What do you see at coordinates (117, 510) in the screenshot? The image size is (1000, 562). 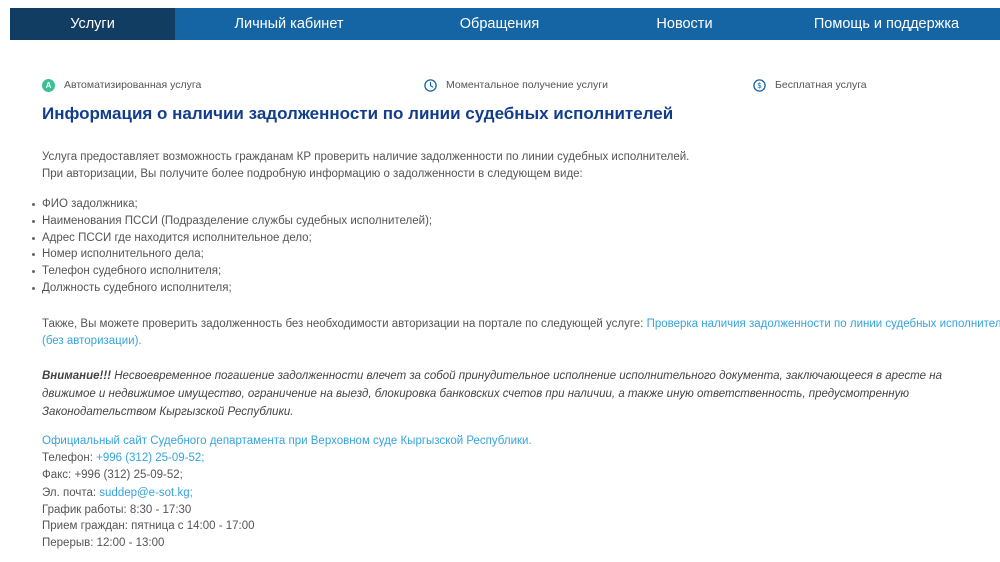 I see `schedule-line: График работы: 8:30 - 17:30` at bounding box center [117, 510].